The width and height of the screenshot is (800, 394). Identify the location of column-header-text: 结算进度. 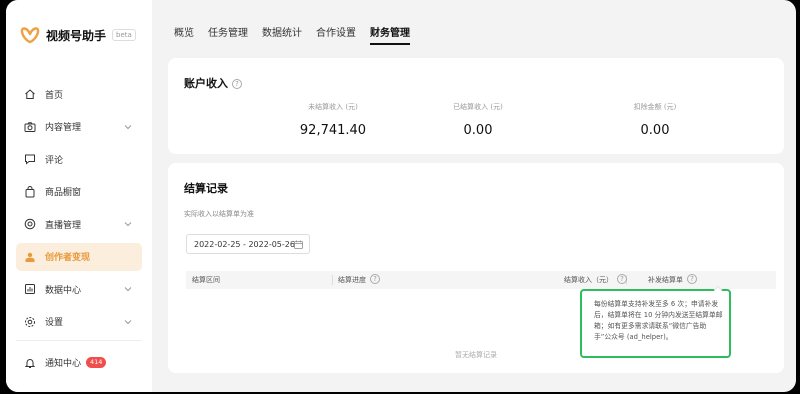
(352, 280).